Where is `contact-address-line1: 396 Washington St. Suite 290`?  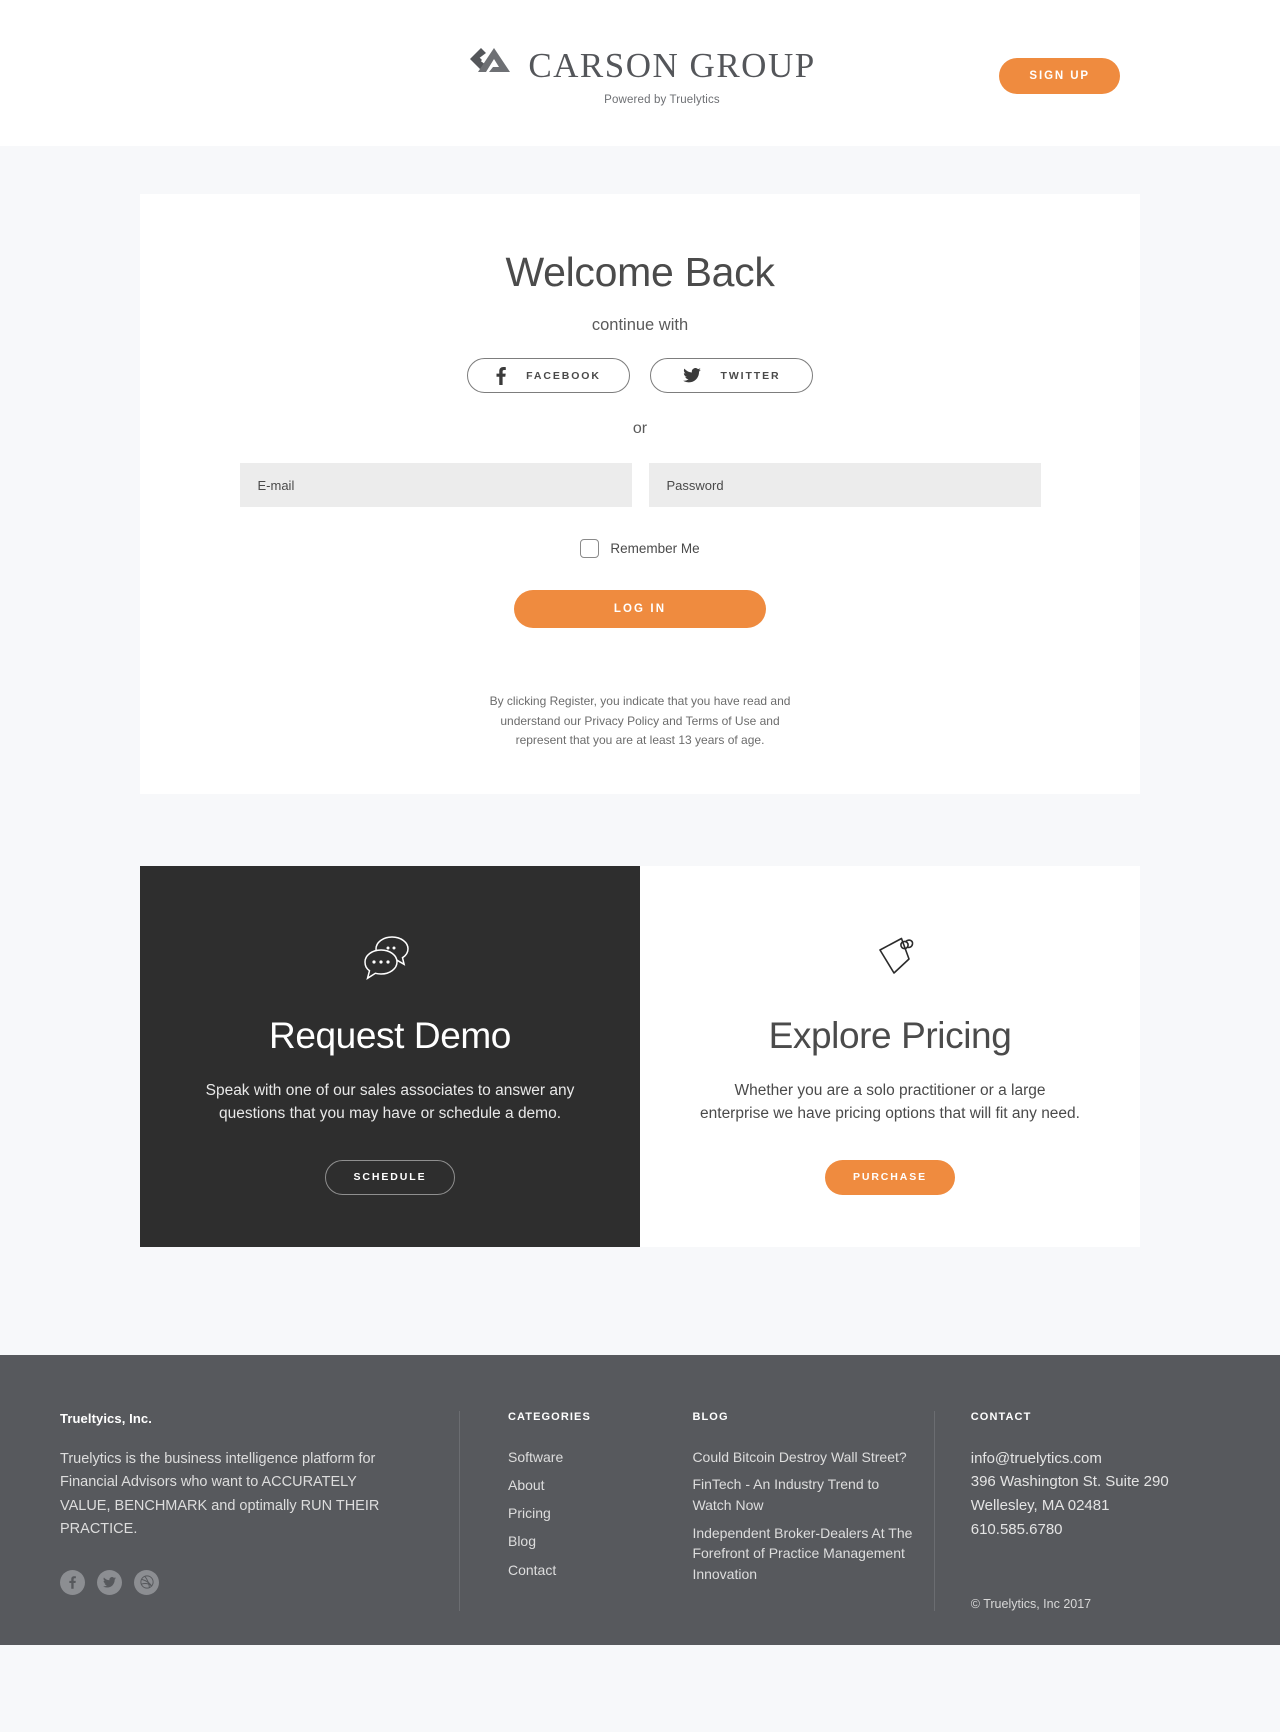
contact-address-line1: 396 Washington St. Suite 290 is located at coordinates (1069, 1482).